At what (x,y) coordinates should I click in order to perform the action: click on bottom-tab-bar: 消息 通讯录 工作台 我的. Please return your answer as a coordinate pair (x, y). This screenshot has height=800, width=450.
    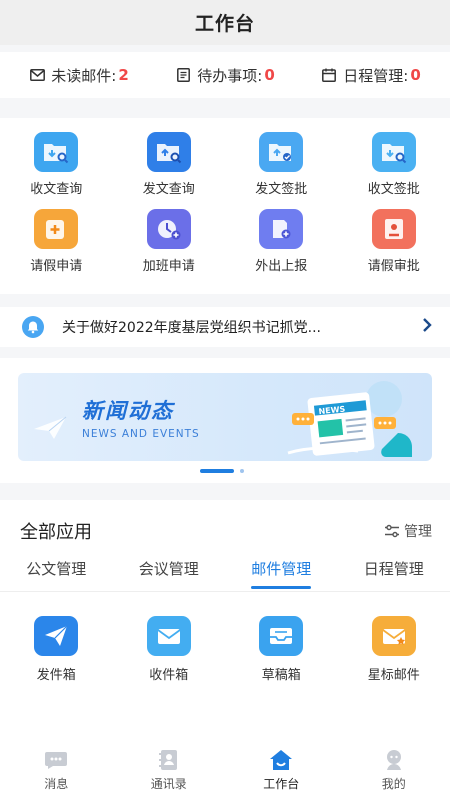
    Looking at the image, I should click on (225, 770).